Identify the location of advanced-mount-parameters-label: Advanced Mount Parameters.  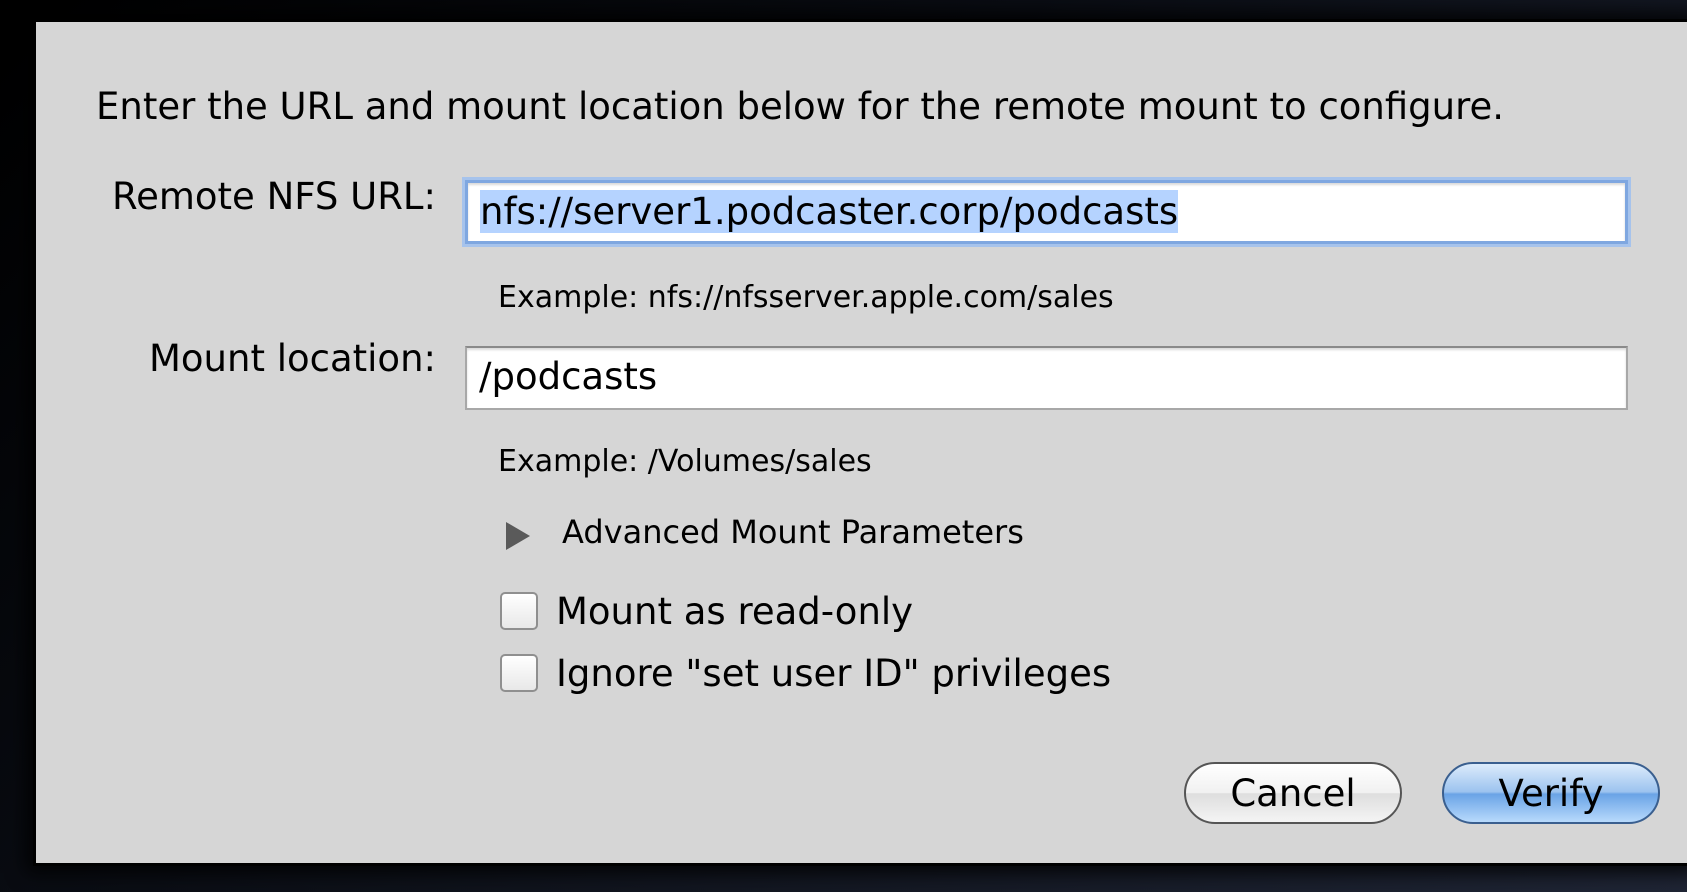
(793, 532).